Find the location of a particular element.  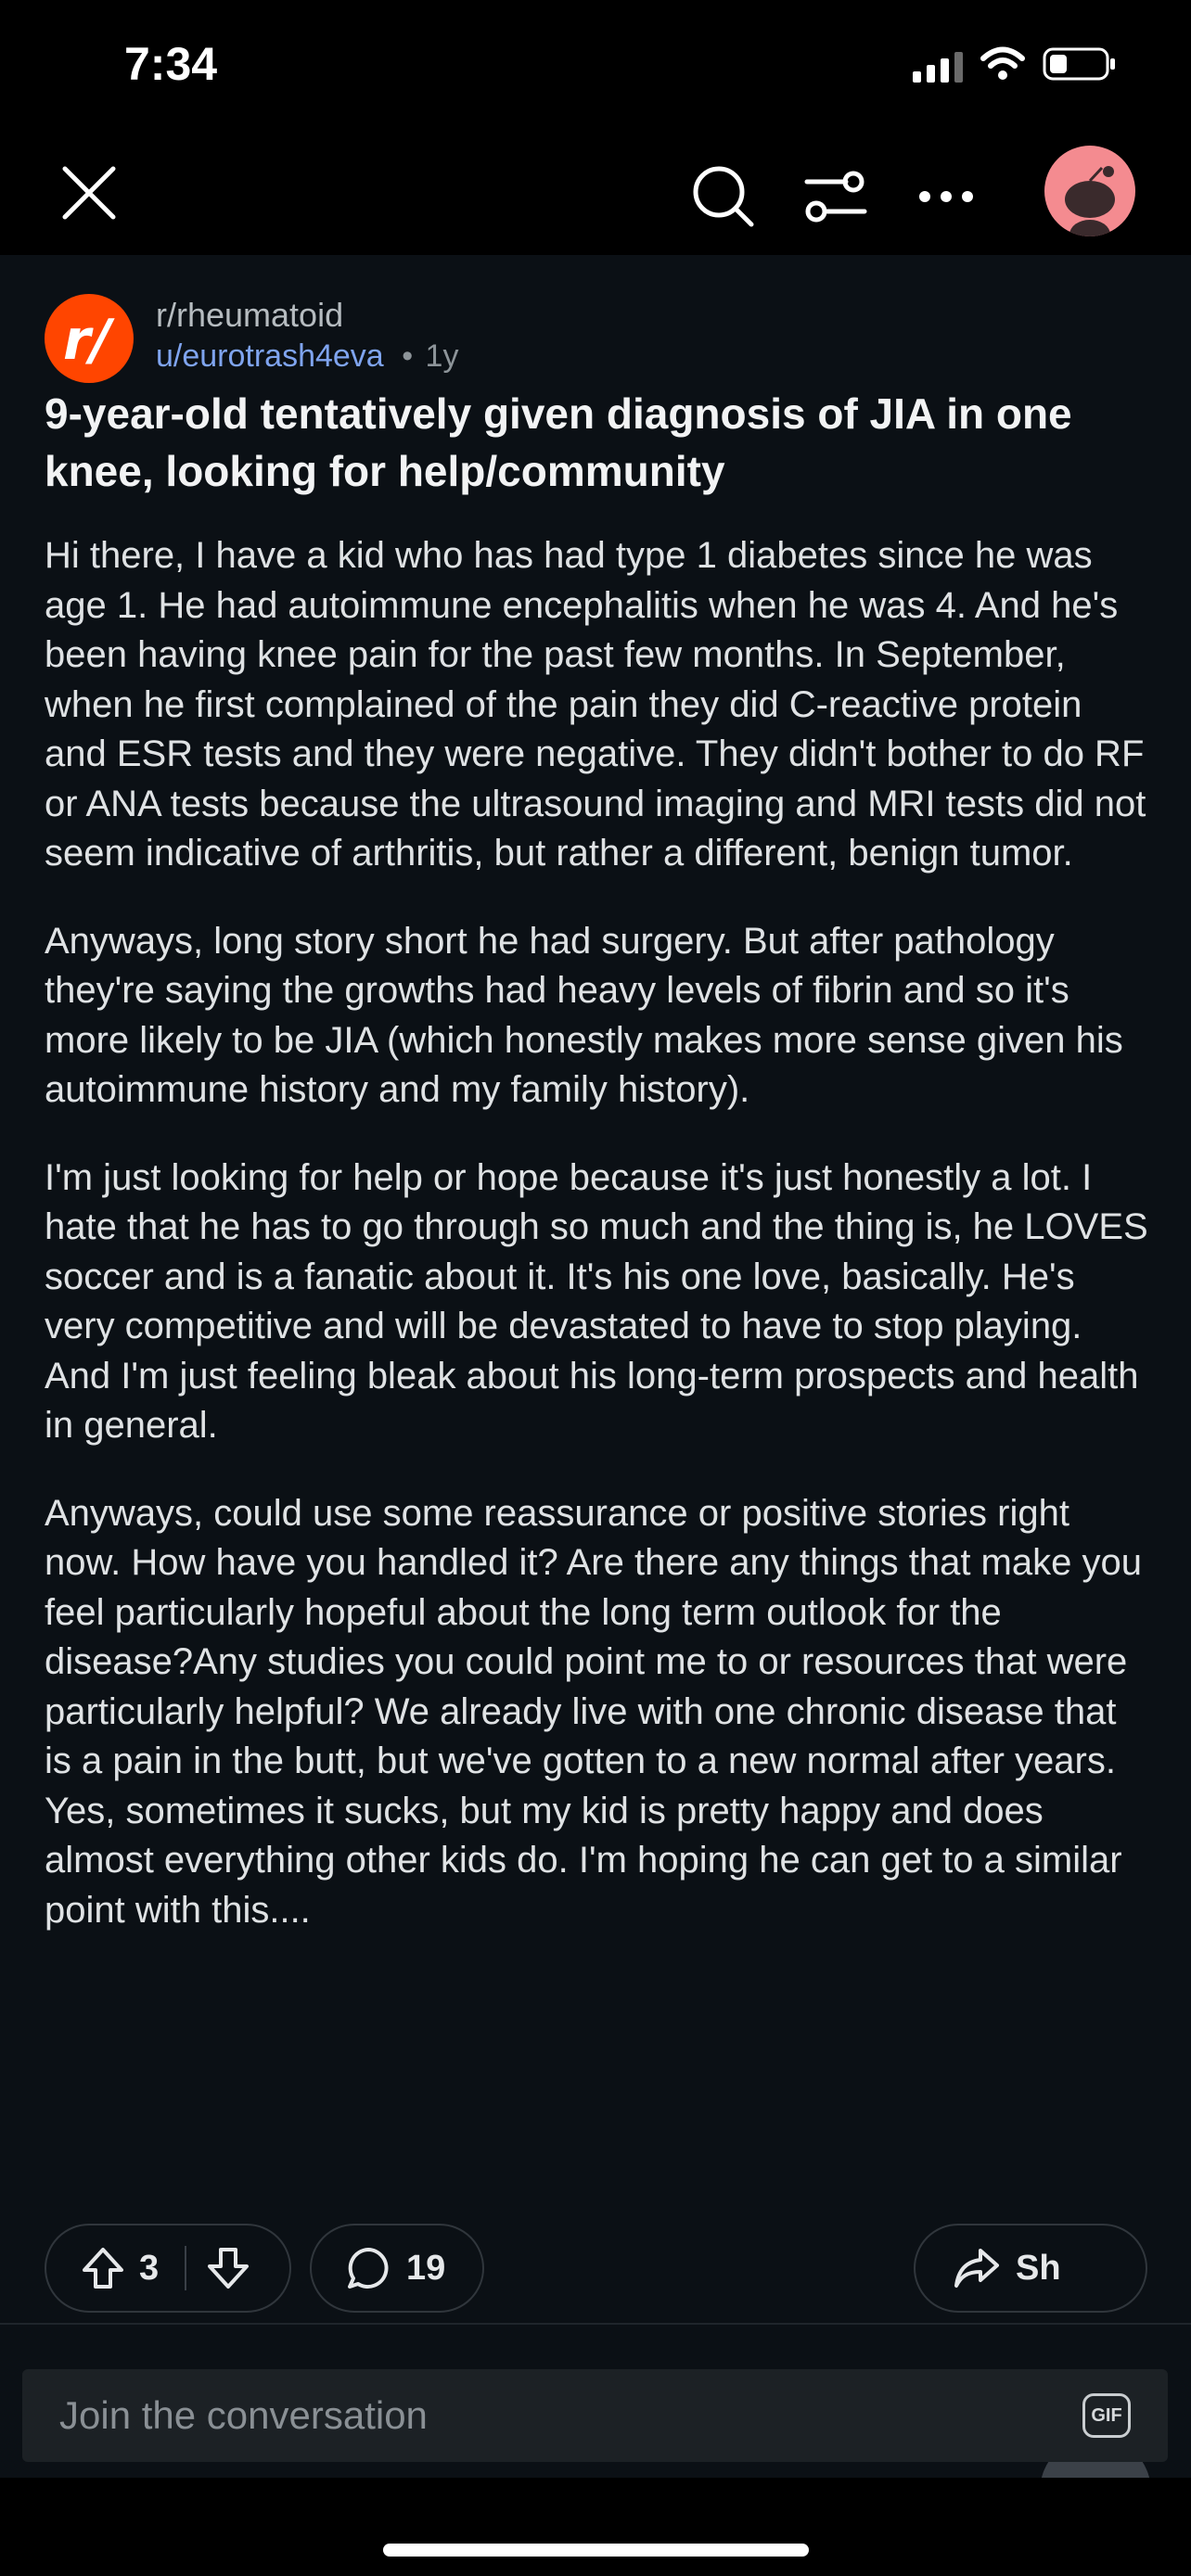

search-icon is located at coordinates (723, 196).